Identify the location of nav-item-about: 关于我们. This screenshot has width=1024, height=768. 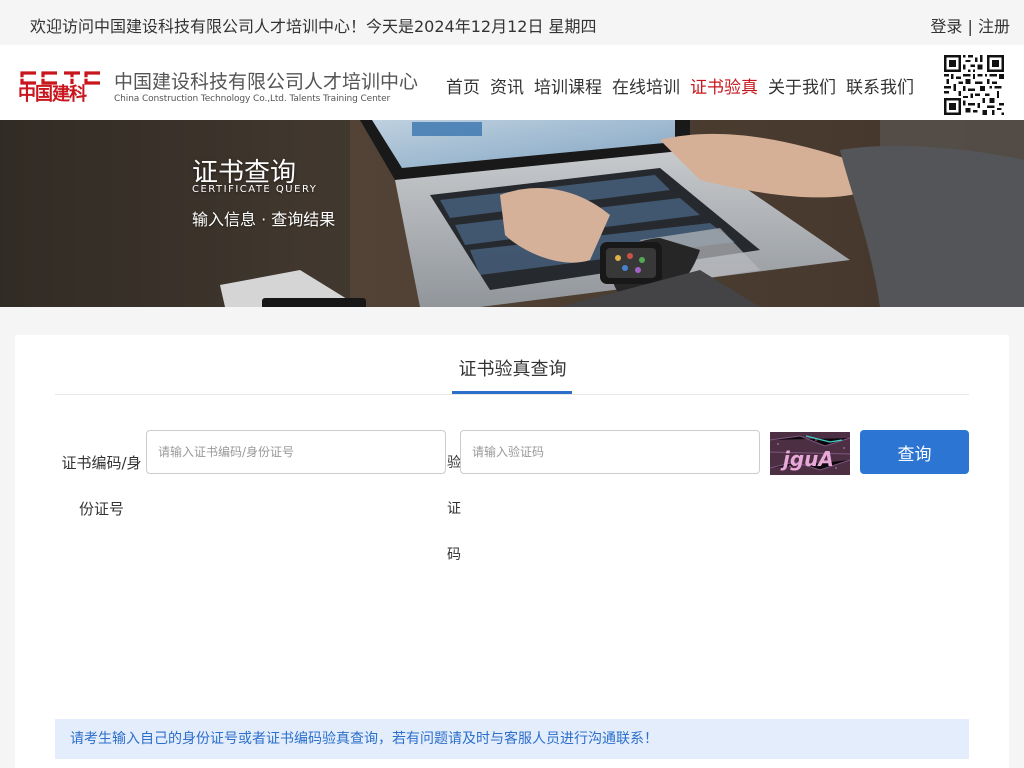
(802, 85).